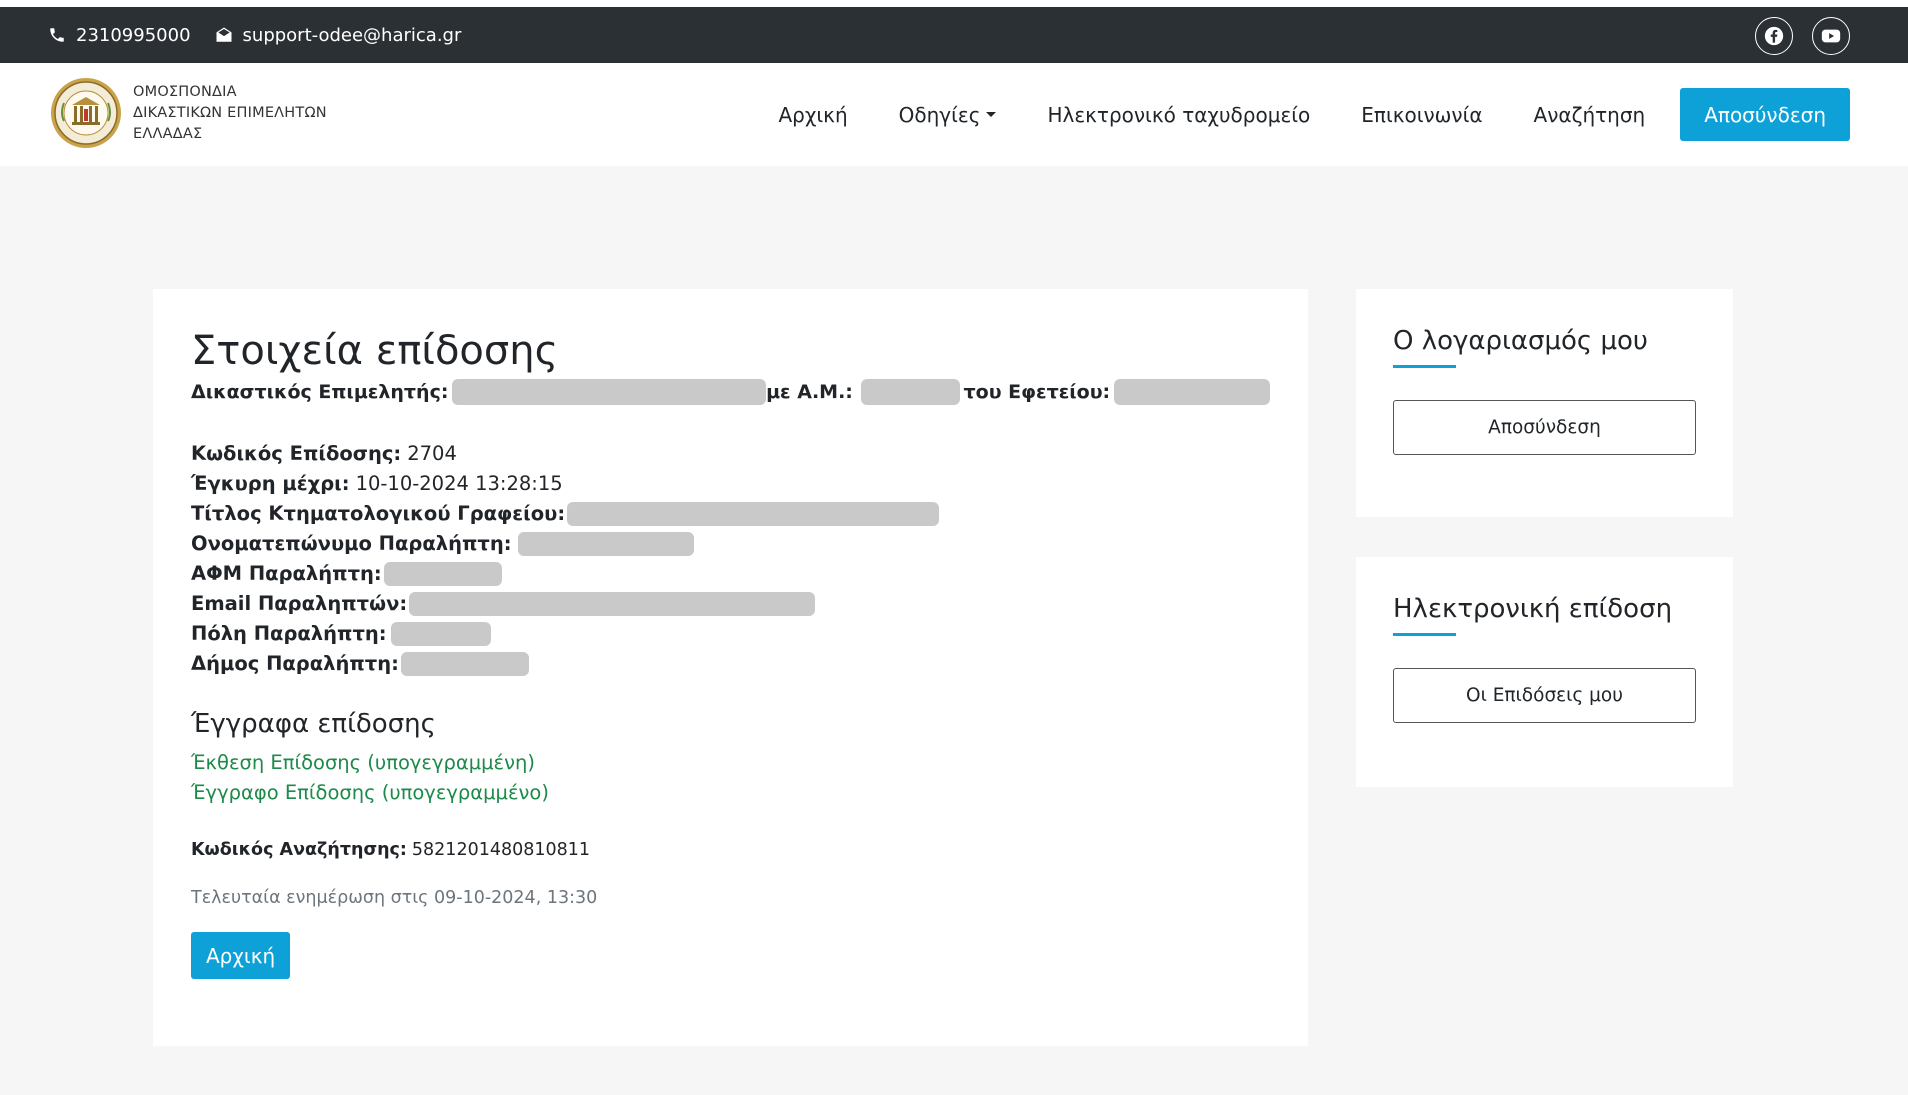  Describe the element at coordinates (295, 663) in the screenshot. I see `field-label: Δήμος Παραλήπτη:` at that location.